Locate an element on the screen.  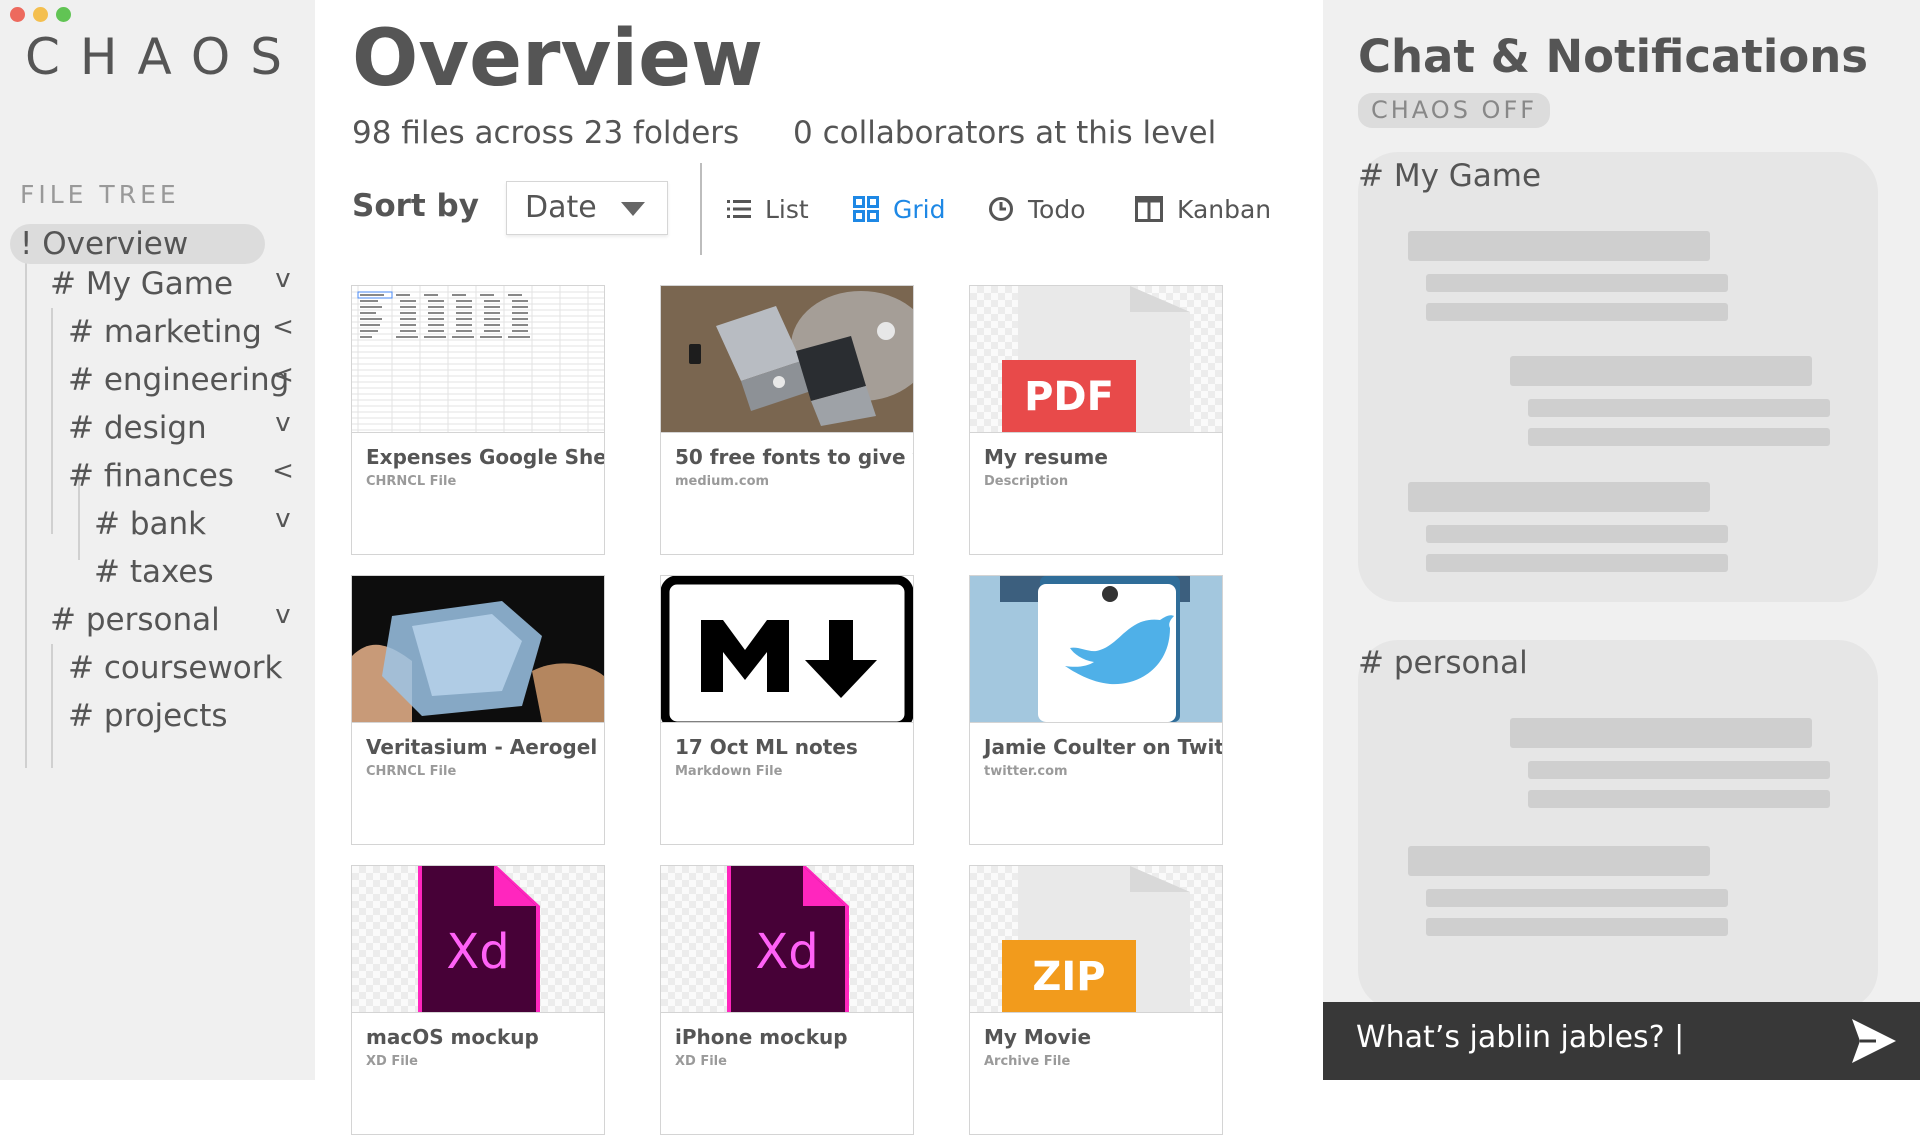
app-logo: CHAOS is located at coordinates (163, 57).